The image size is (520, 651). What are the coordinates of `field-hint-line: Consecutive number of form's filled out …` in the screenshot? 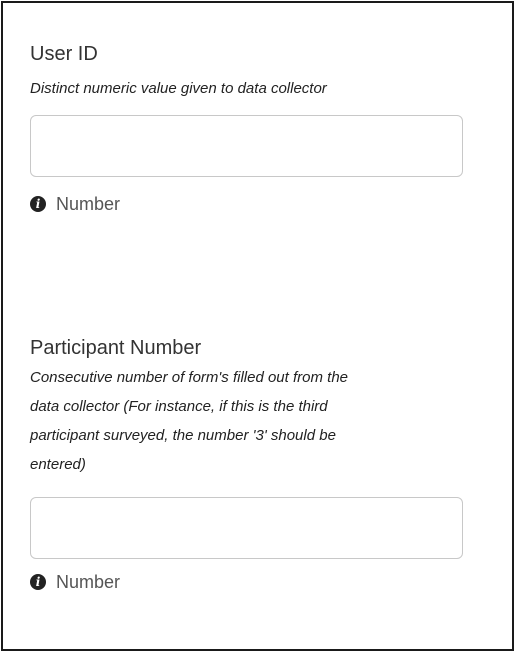 It's located at (189, 377).